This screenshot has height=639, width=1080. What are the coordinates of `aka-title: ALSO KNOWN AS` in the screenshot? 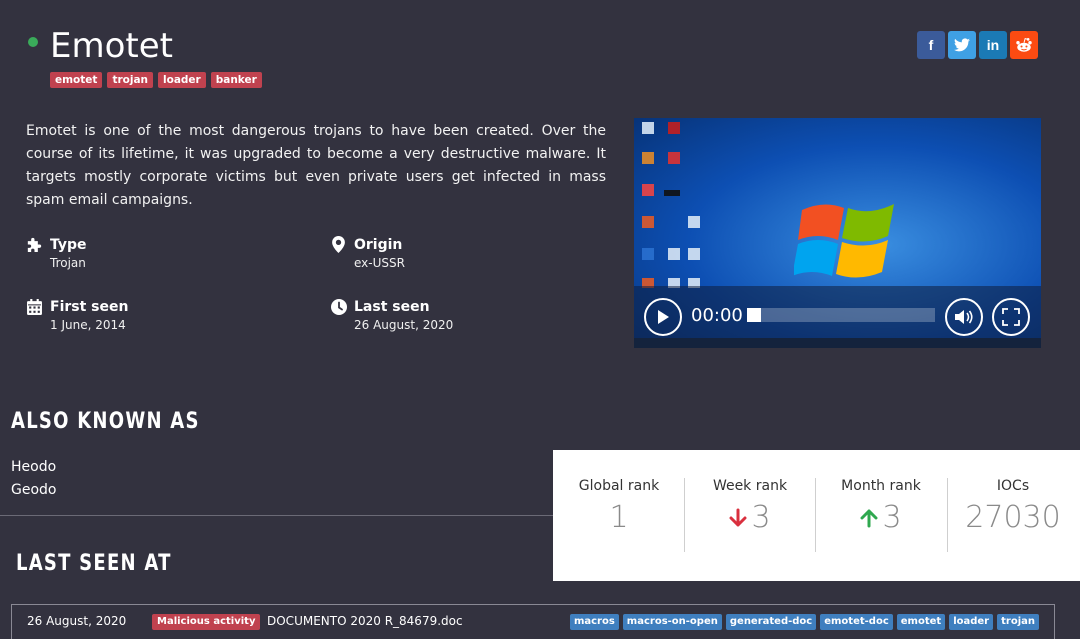 It's located at (105, 421).